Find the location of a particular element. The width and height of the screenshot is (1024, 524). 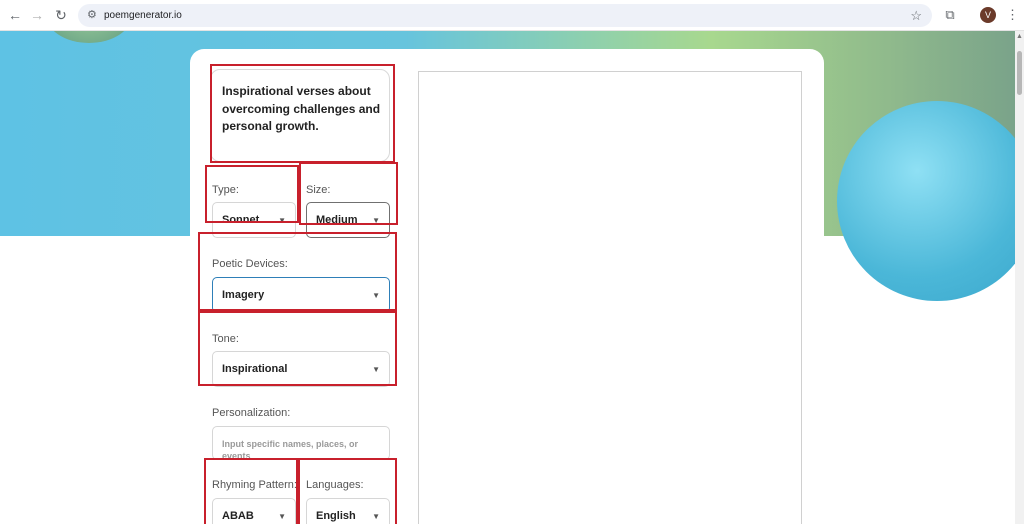

url-text: poemgenerator.io is located at coordinates (143, 15).